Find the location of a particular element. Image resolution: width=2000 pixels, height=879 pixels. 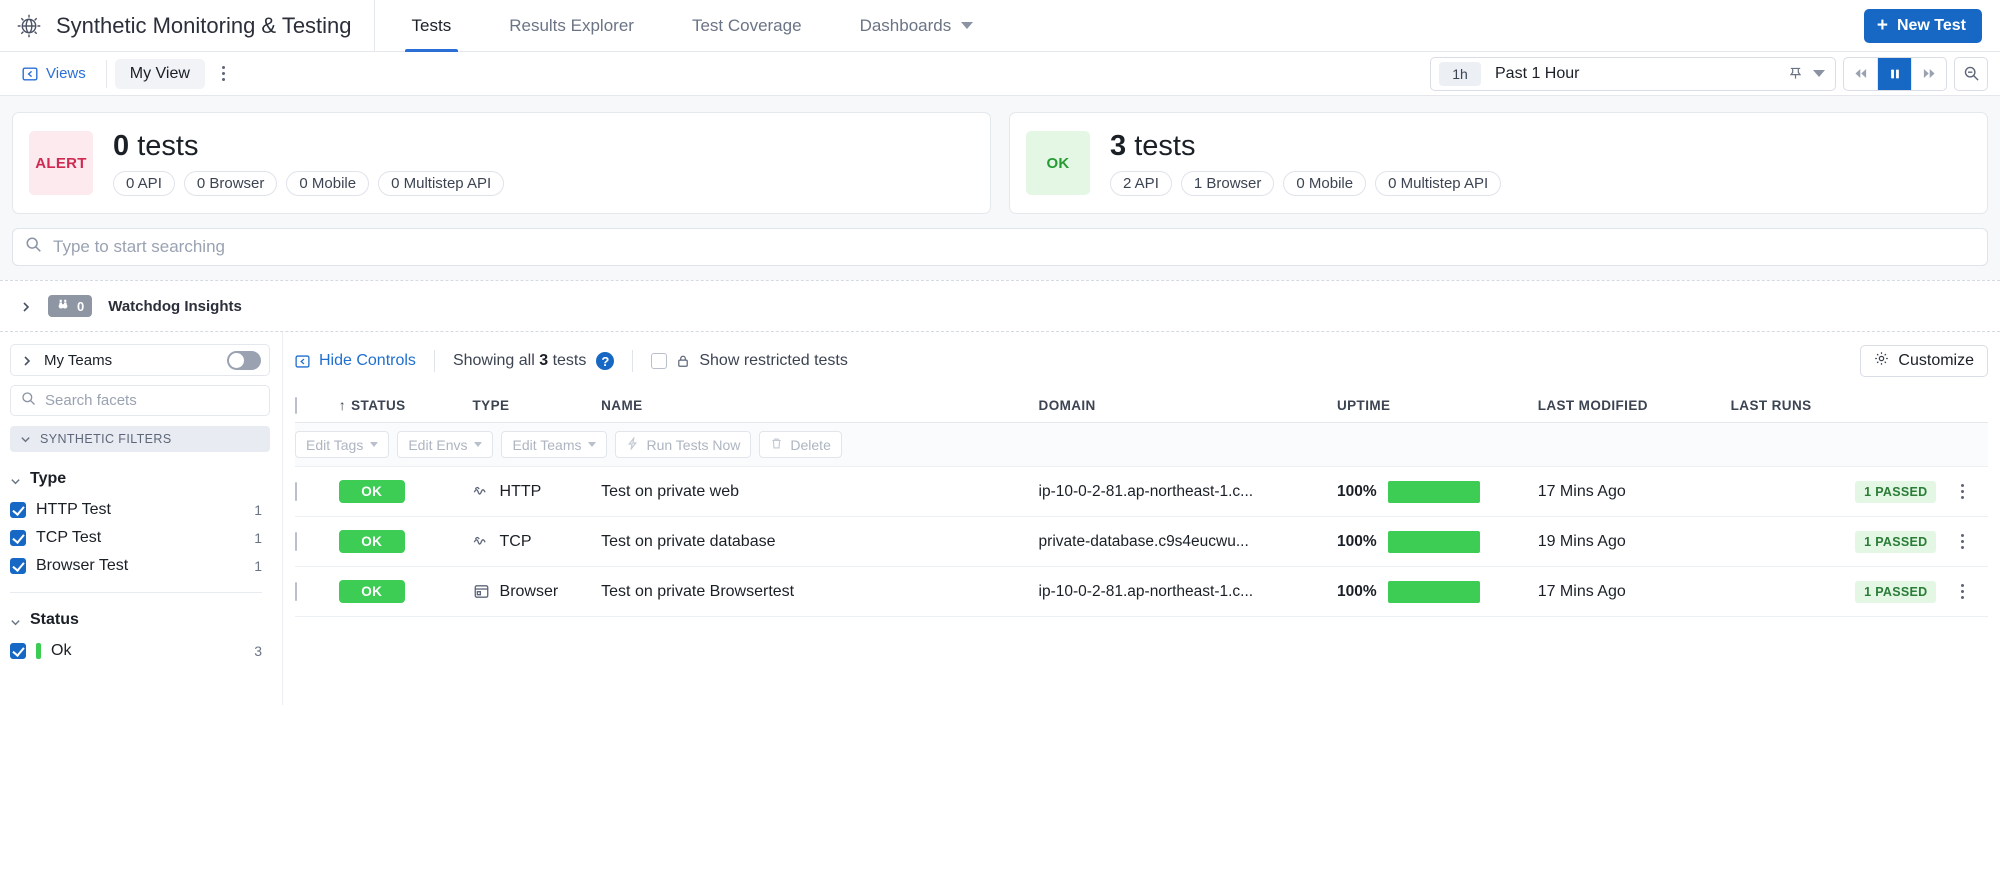

row-uptime-cell: 100% is located at coordinates (1437, 541).